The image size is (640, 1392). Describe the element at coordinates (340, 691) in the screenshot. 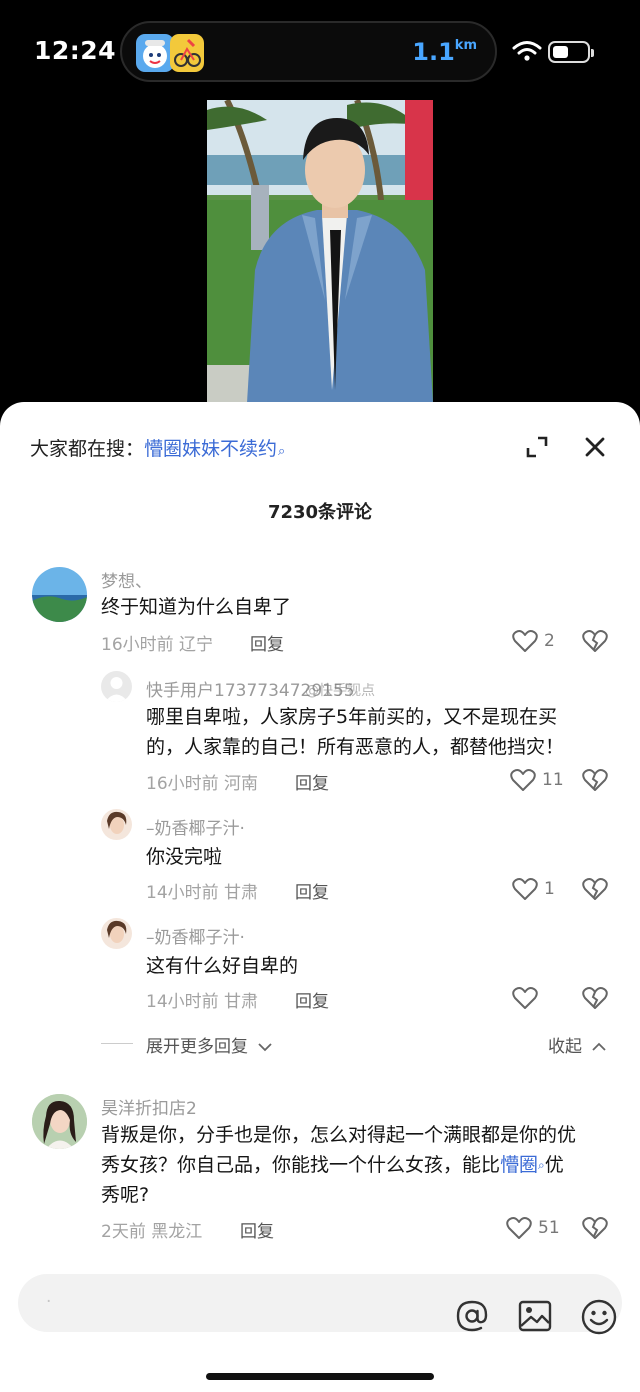

I see `watermark: @快手视点` at that location.